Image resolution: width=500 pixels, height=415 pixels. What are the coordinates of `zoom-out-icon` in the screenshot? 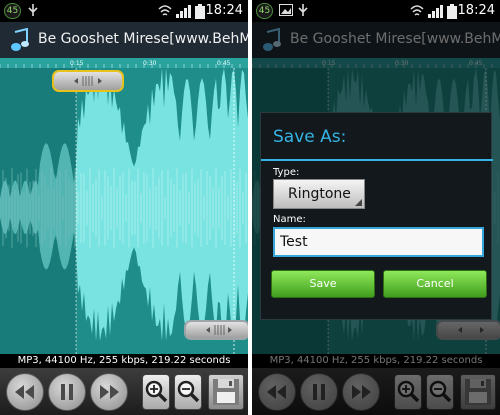 It's located at (188, 391).